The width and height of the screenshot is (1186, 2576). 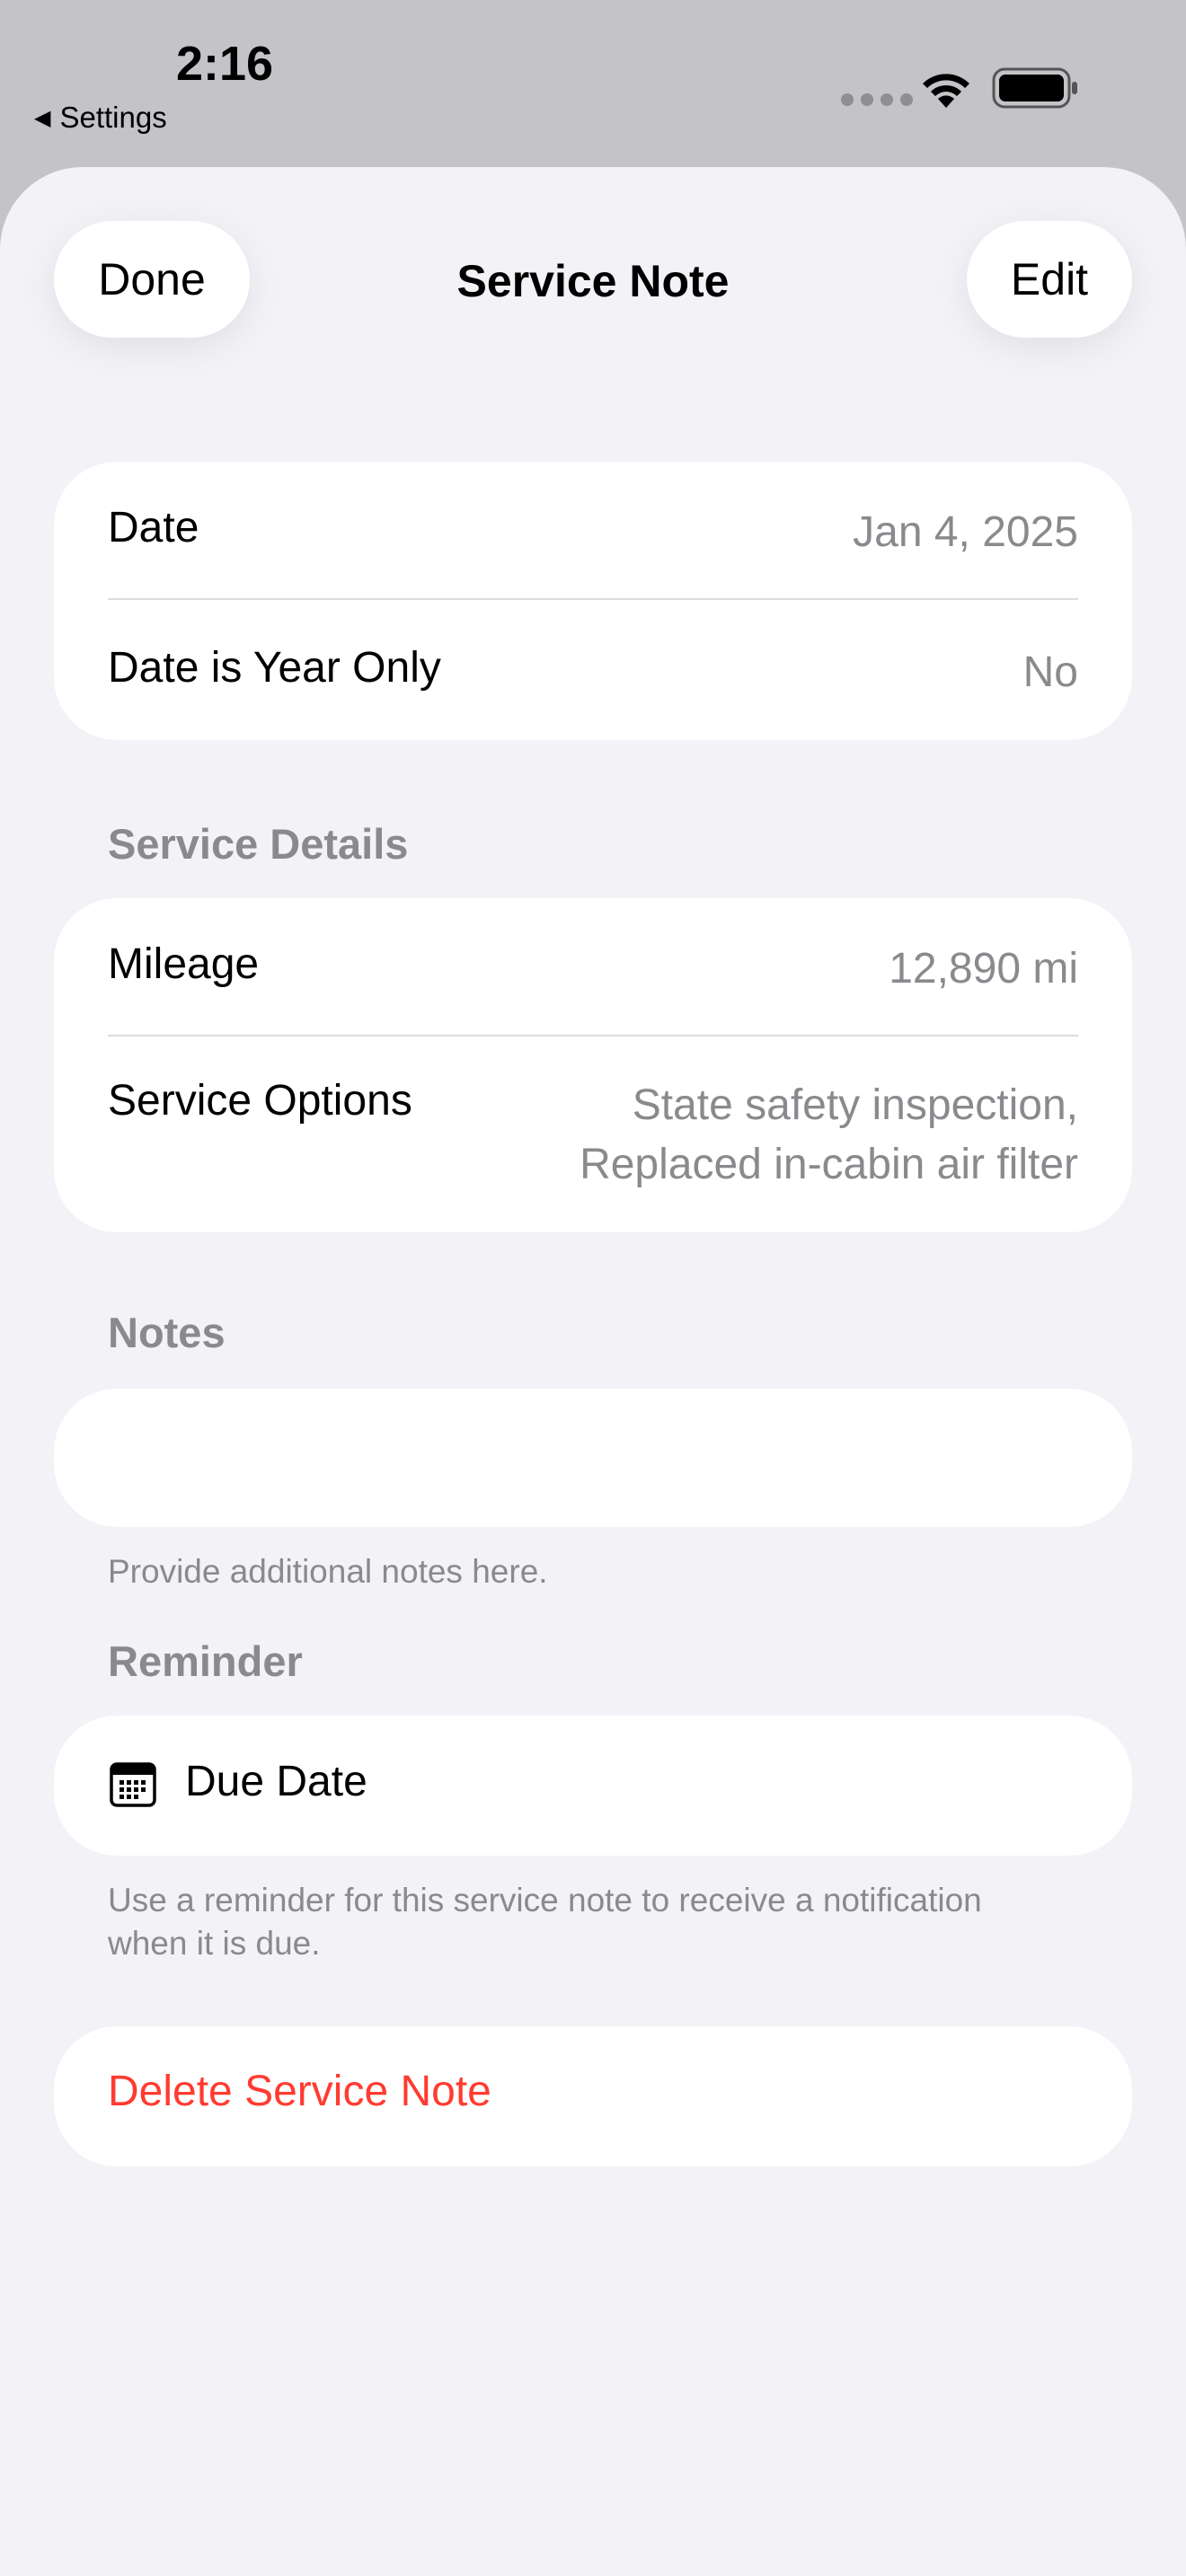 I want to click on date-year-only-row: Date is Year Only No, so click(x=593, y=672).